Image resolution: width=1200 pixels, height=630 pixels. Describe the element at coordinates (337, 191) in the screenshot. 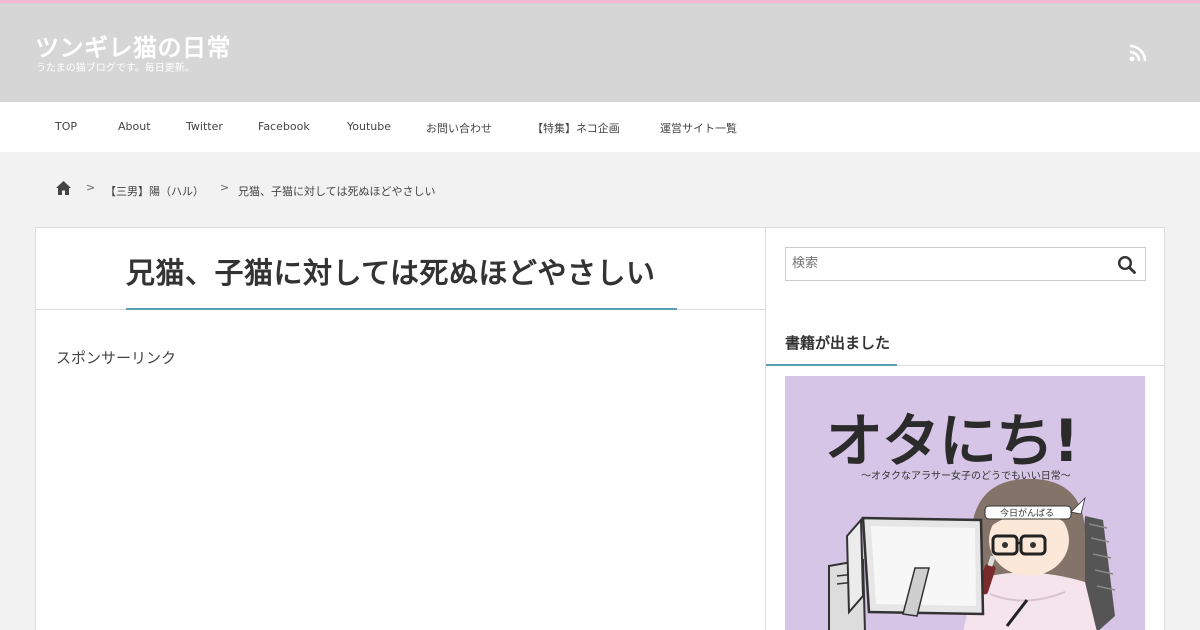

I see `breadcrumb-current: 兄猫、子猫に対しては死ぬほどやさしい` at that location.